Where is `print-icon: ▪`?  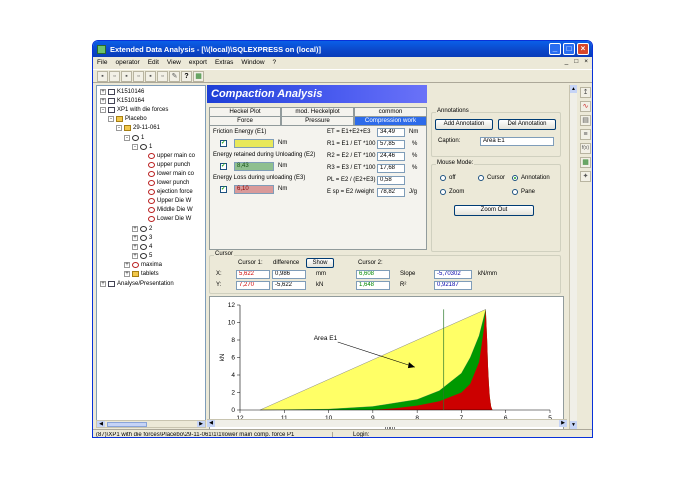
print-icon: ▪ is located at coordinates (126, 76).